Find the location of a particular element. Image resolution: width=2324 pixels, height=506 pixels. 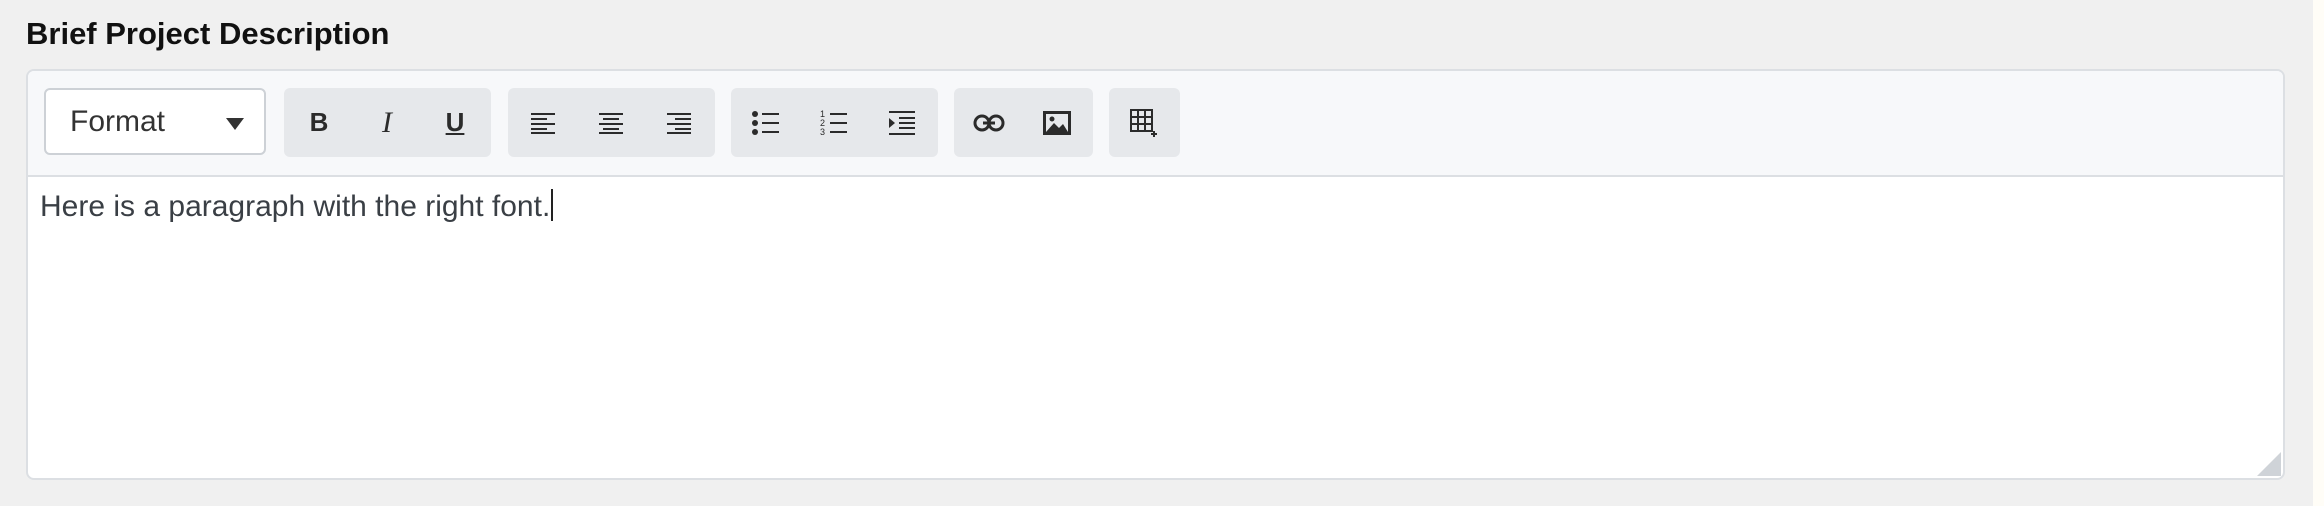

table-icon is located at coordinates (1143, 122).